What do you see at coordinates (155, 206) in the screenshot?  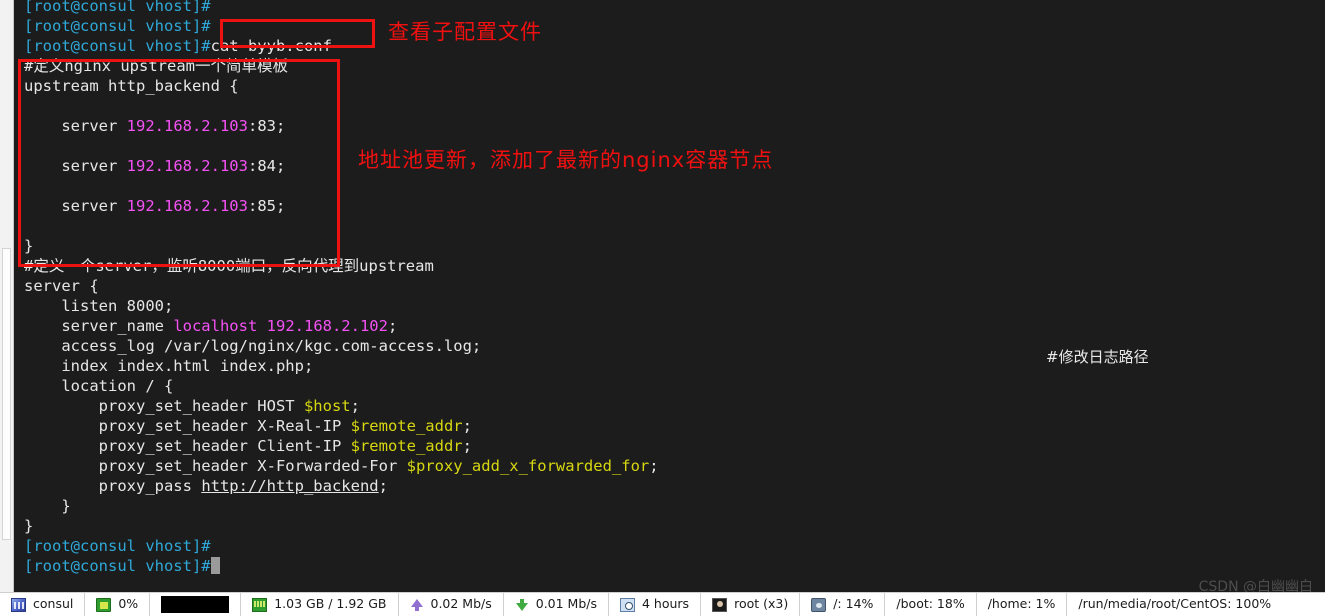 I see `terminal-line: server 192.168.2.103:85;` at bounding box center [155, 206].